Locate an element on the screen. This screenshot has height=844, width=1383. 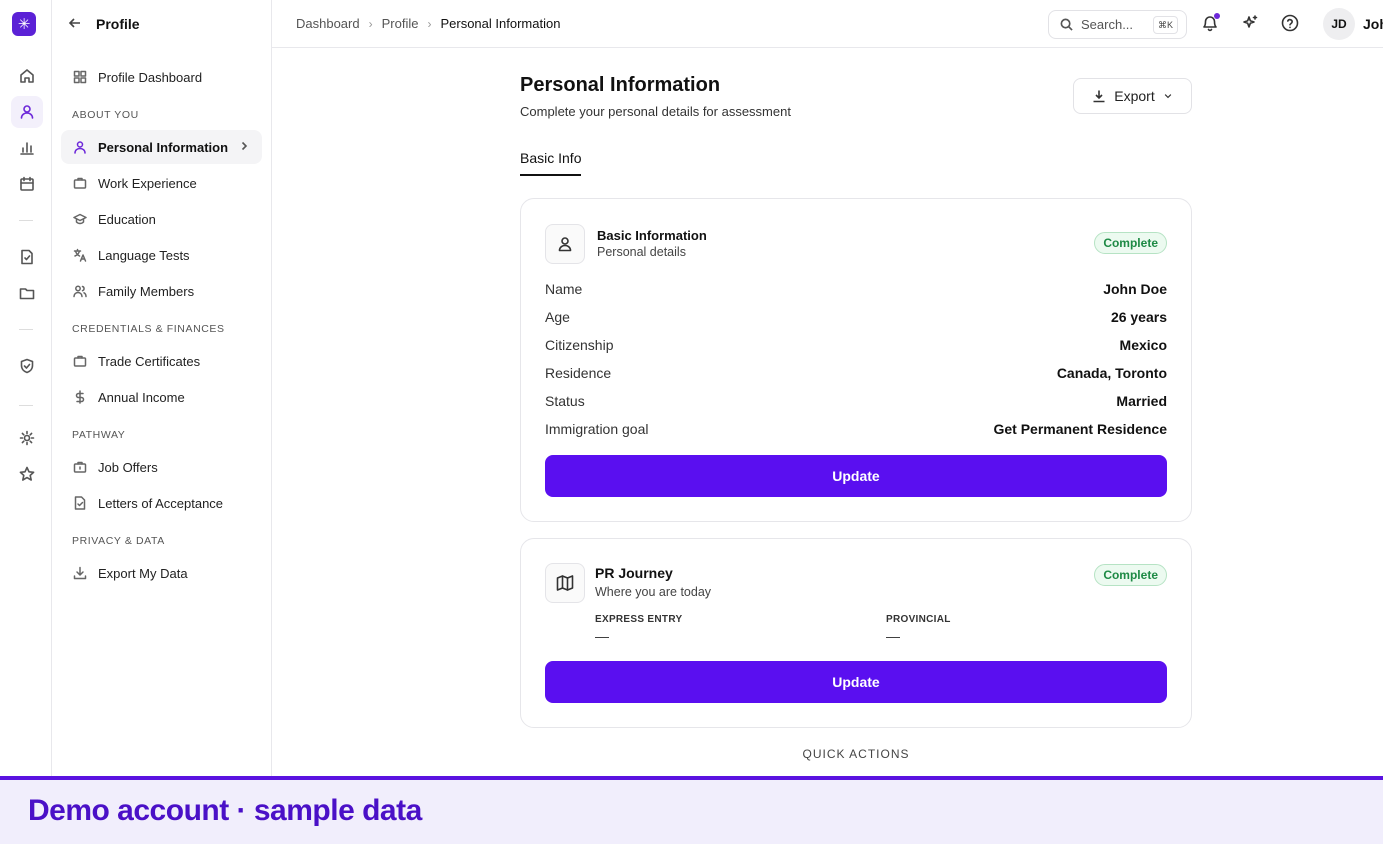
field-value: John Doe is located at coordinates (1135, 289).